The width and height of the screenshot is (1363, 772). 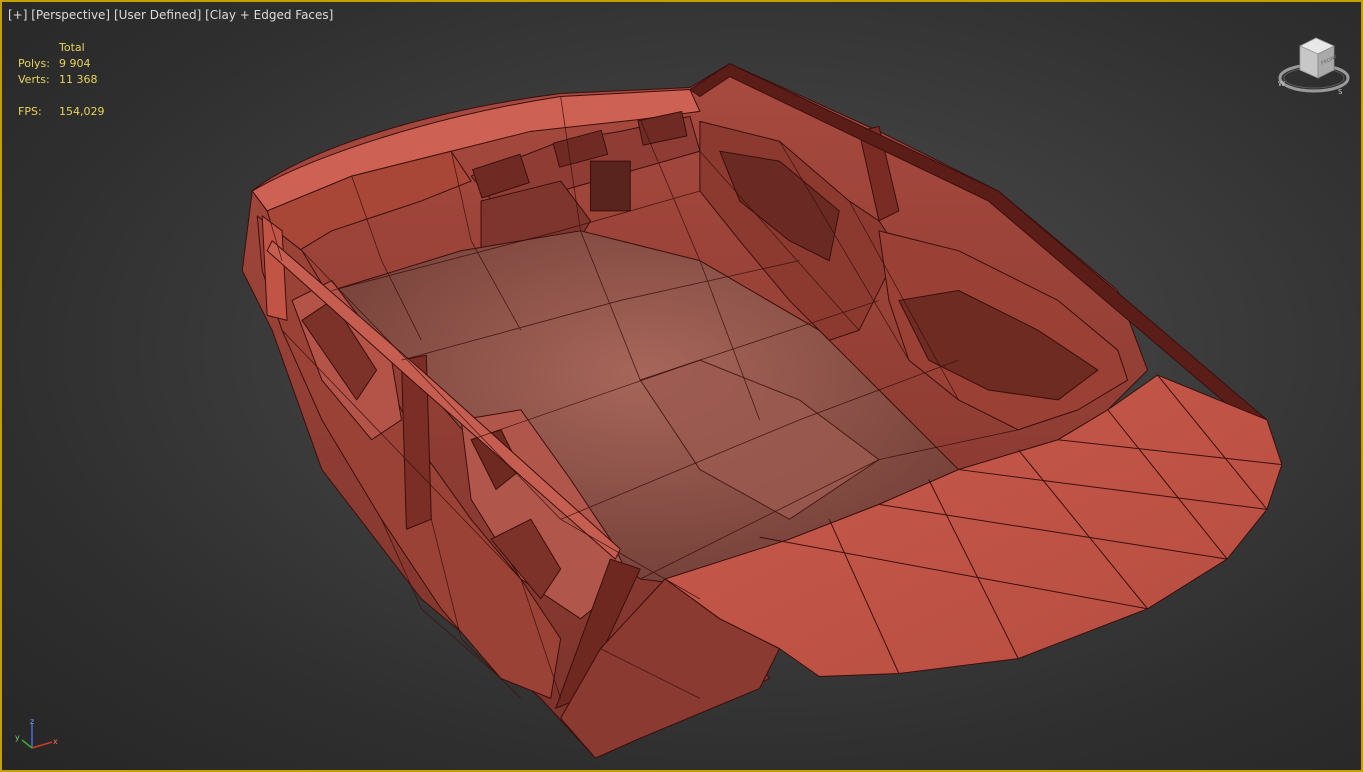 I want to click on stats-header: Total, so click(x=72, y=47).